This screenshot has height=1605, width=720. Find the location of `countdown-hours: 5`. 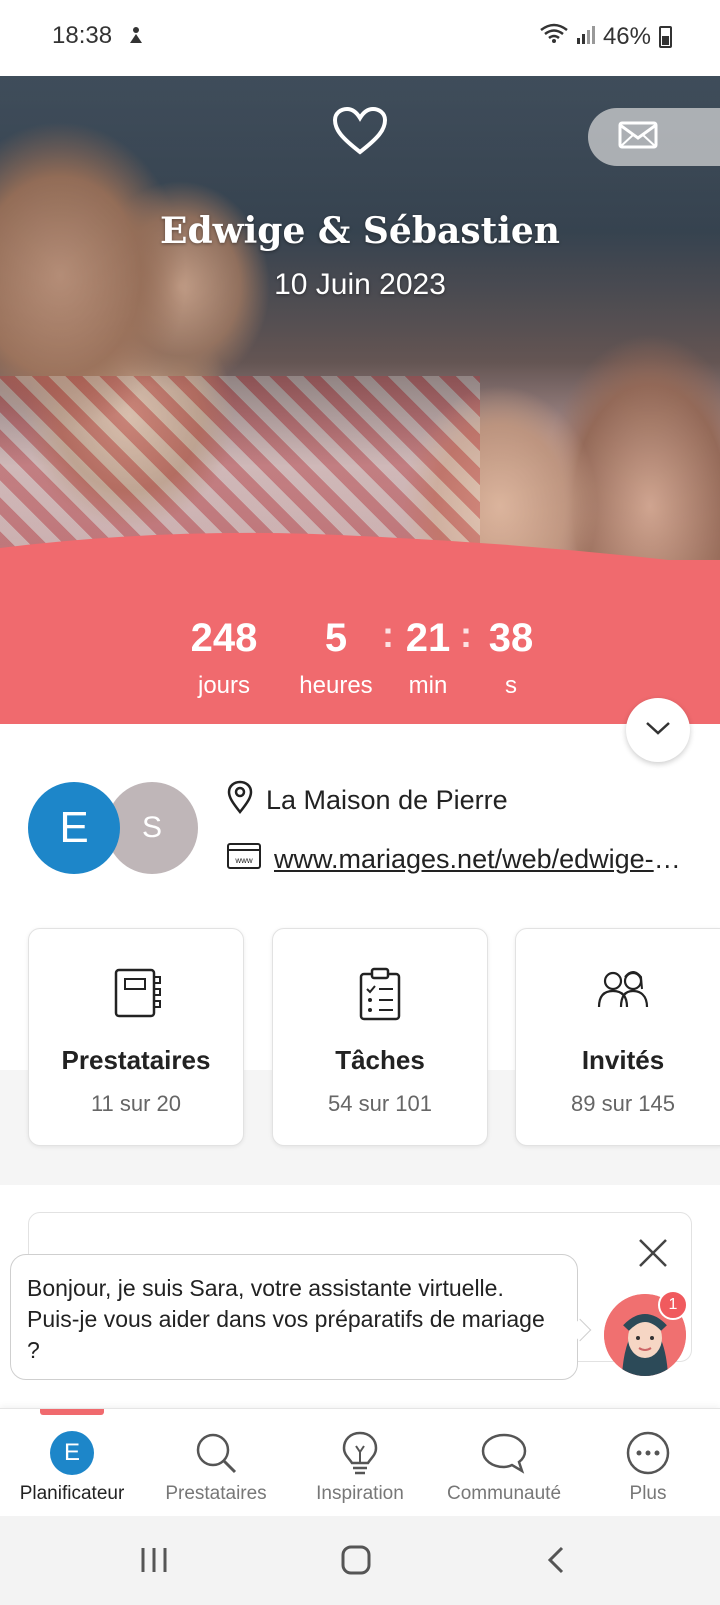

countdown-hours: 5 is located at coordinates (336, 638).